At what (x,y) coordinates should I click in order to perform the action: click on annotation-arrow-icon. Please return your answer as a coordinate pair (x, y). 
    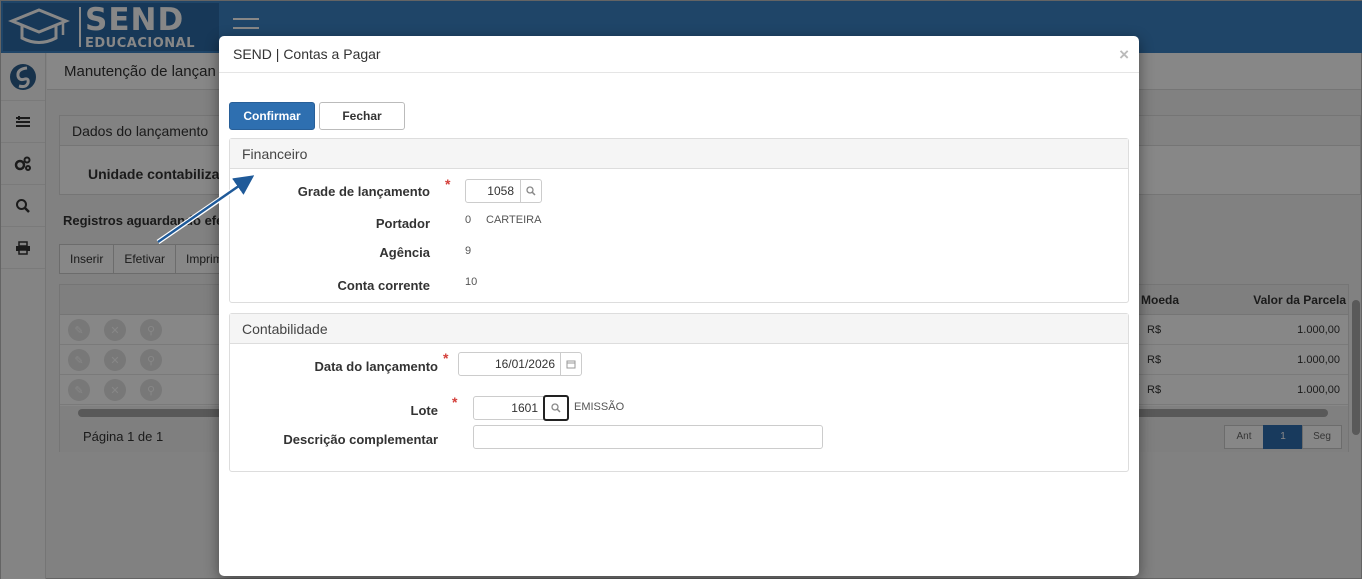
    Looking at the image, I should click on (205, 210).